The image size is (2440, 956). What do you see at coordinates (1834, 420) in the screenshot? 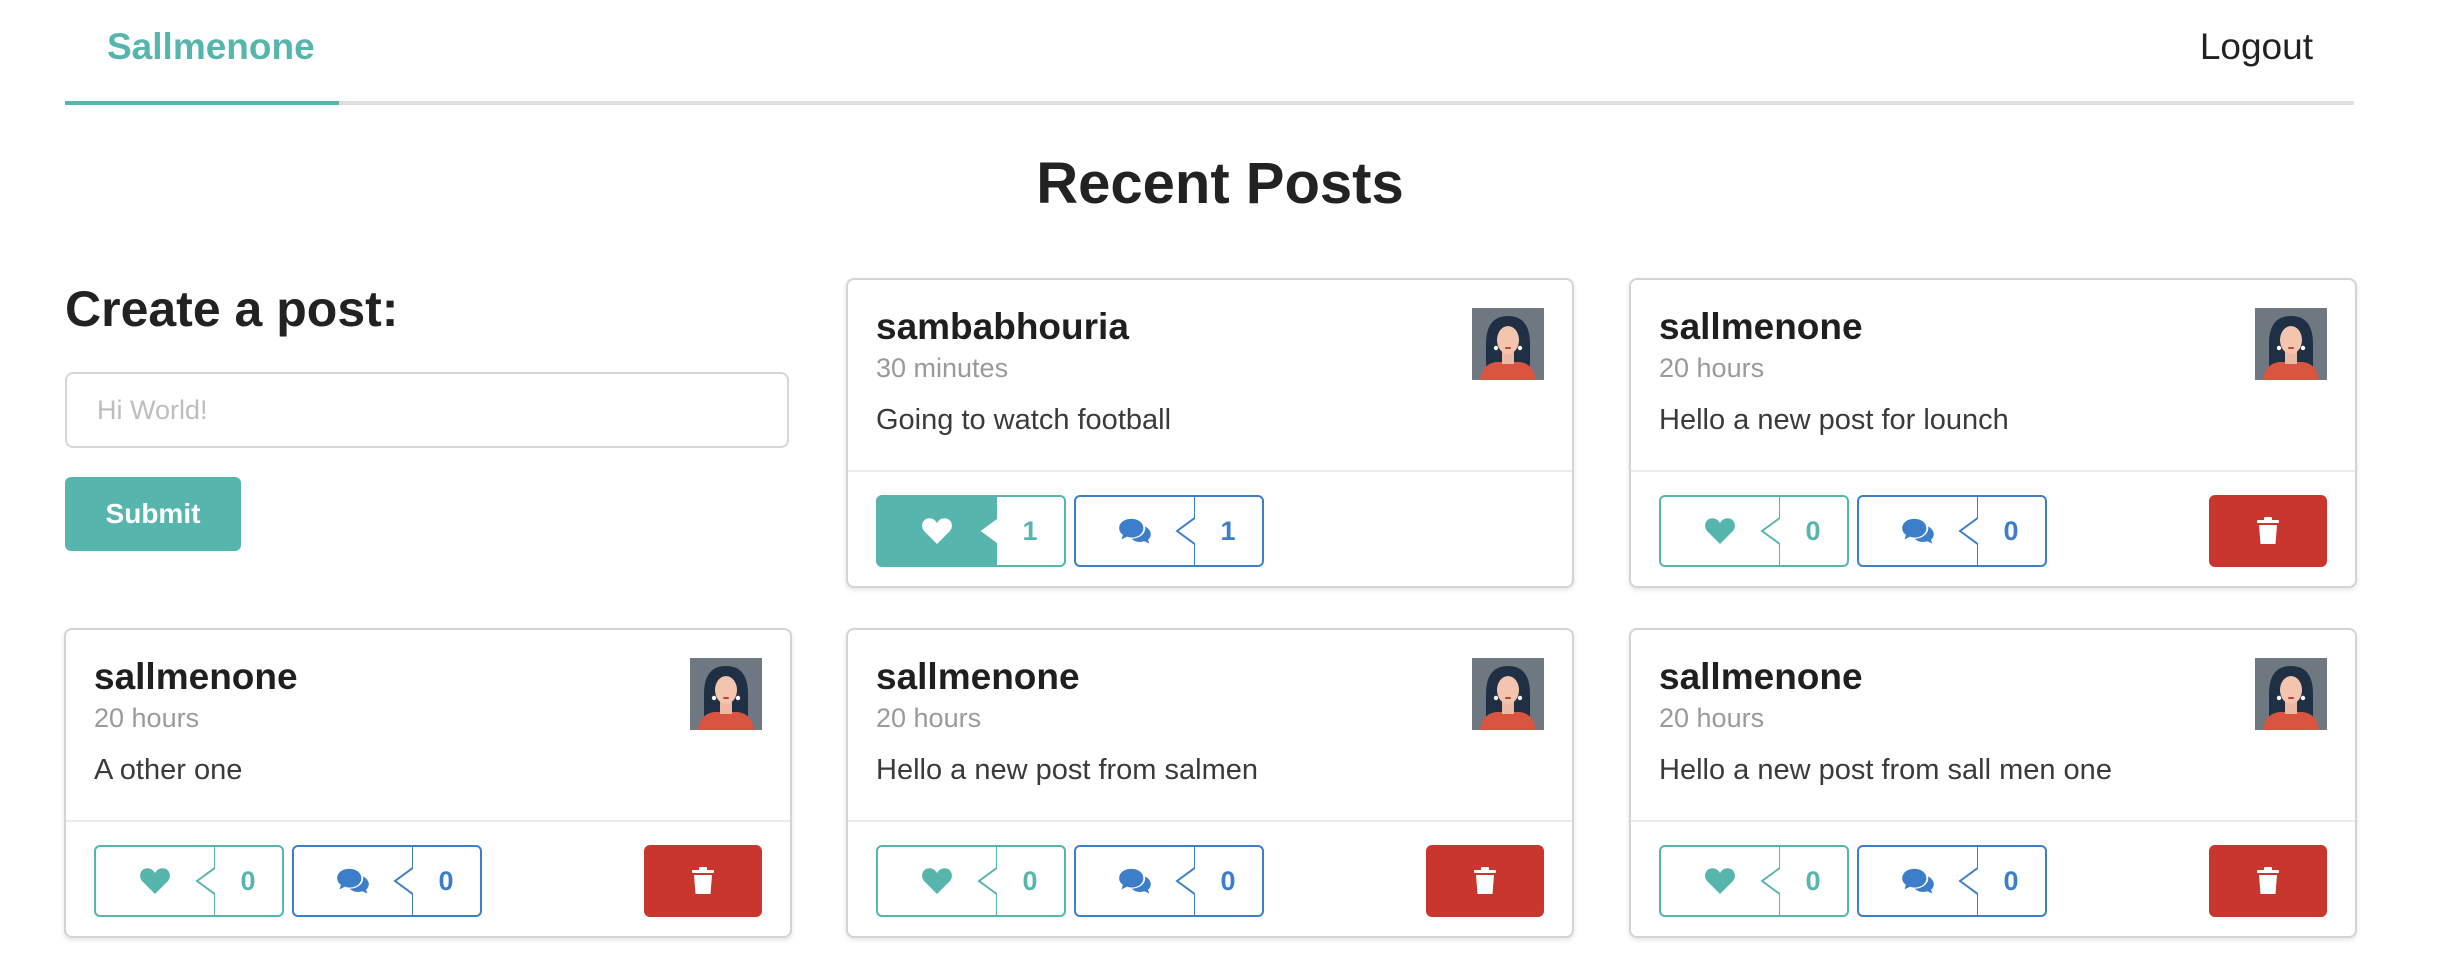
I see `post-body: Hello a new post for lounch` at bounding box center [1834, 420].